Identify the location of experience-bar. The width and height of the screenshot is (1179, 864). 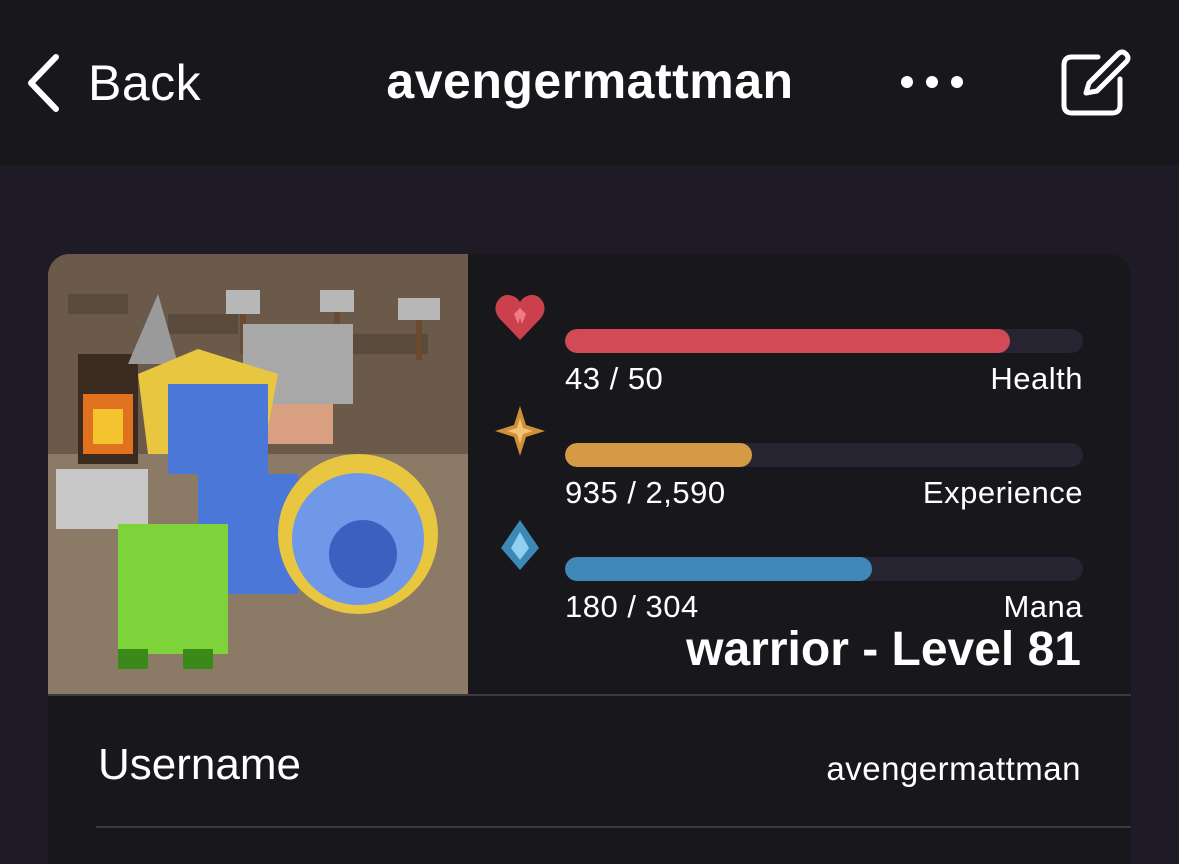
(824, 455).